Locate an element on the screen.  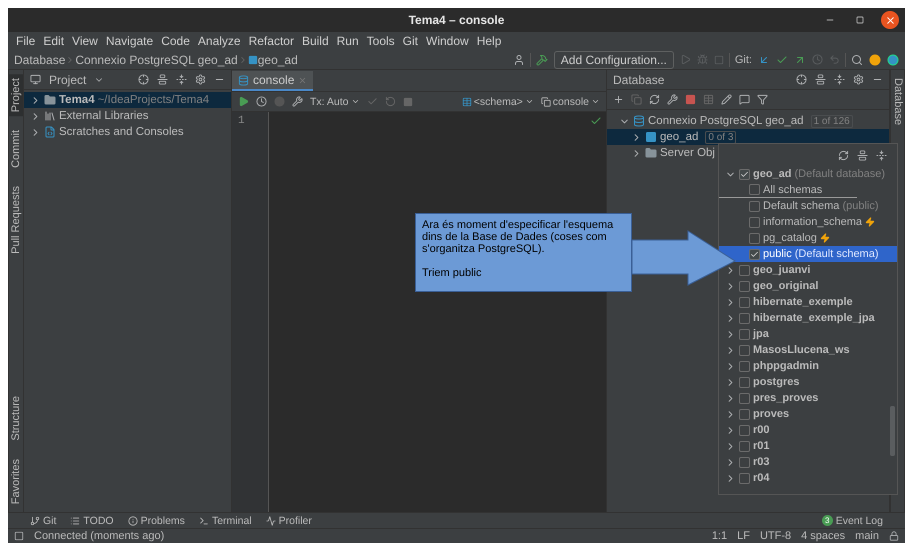
caret-position: 1:1 is located at coordinates (720, 536).